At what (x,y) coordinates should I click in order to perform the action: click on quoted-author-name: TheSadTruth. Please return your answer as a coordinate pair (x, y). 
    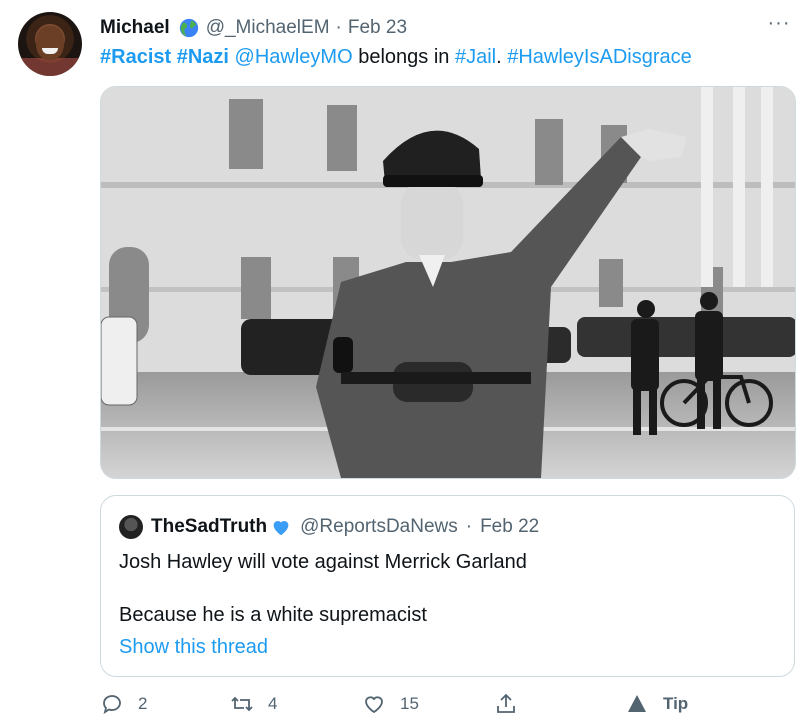
    Looking at the image, I should click on (209, 527).